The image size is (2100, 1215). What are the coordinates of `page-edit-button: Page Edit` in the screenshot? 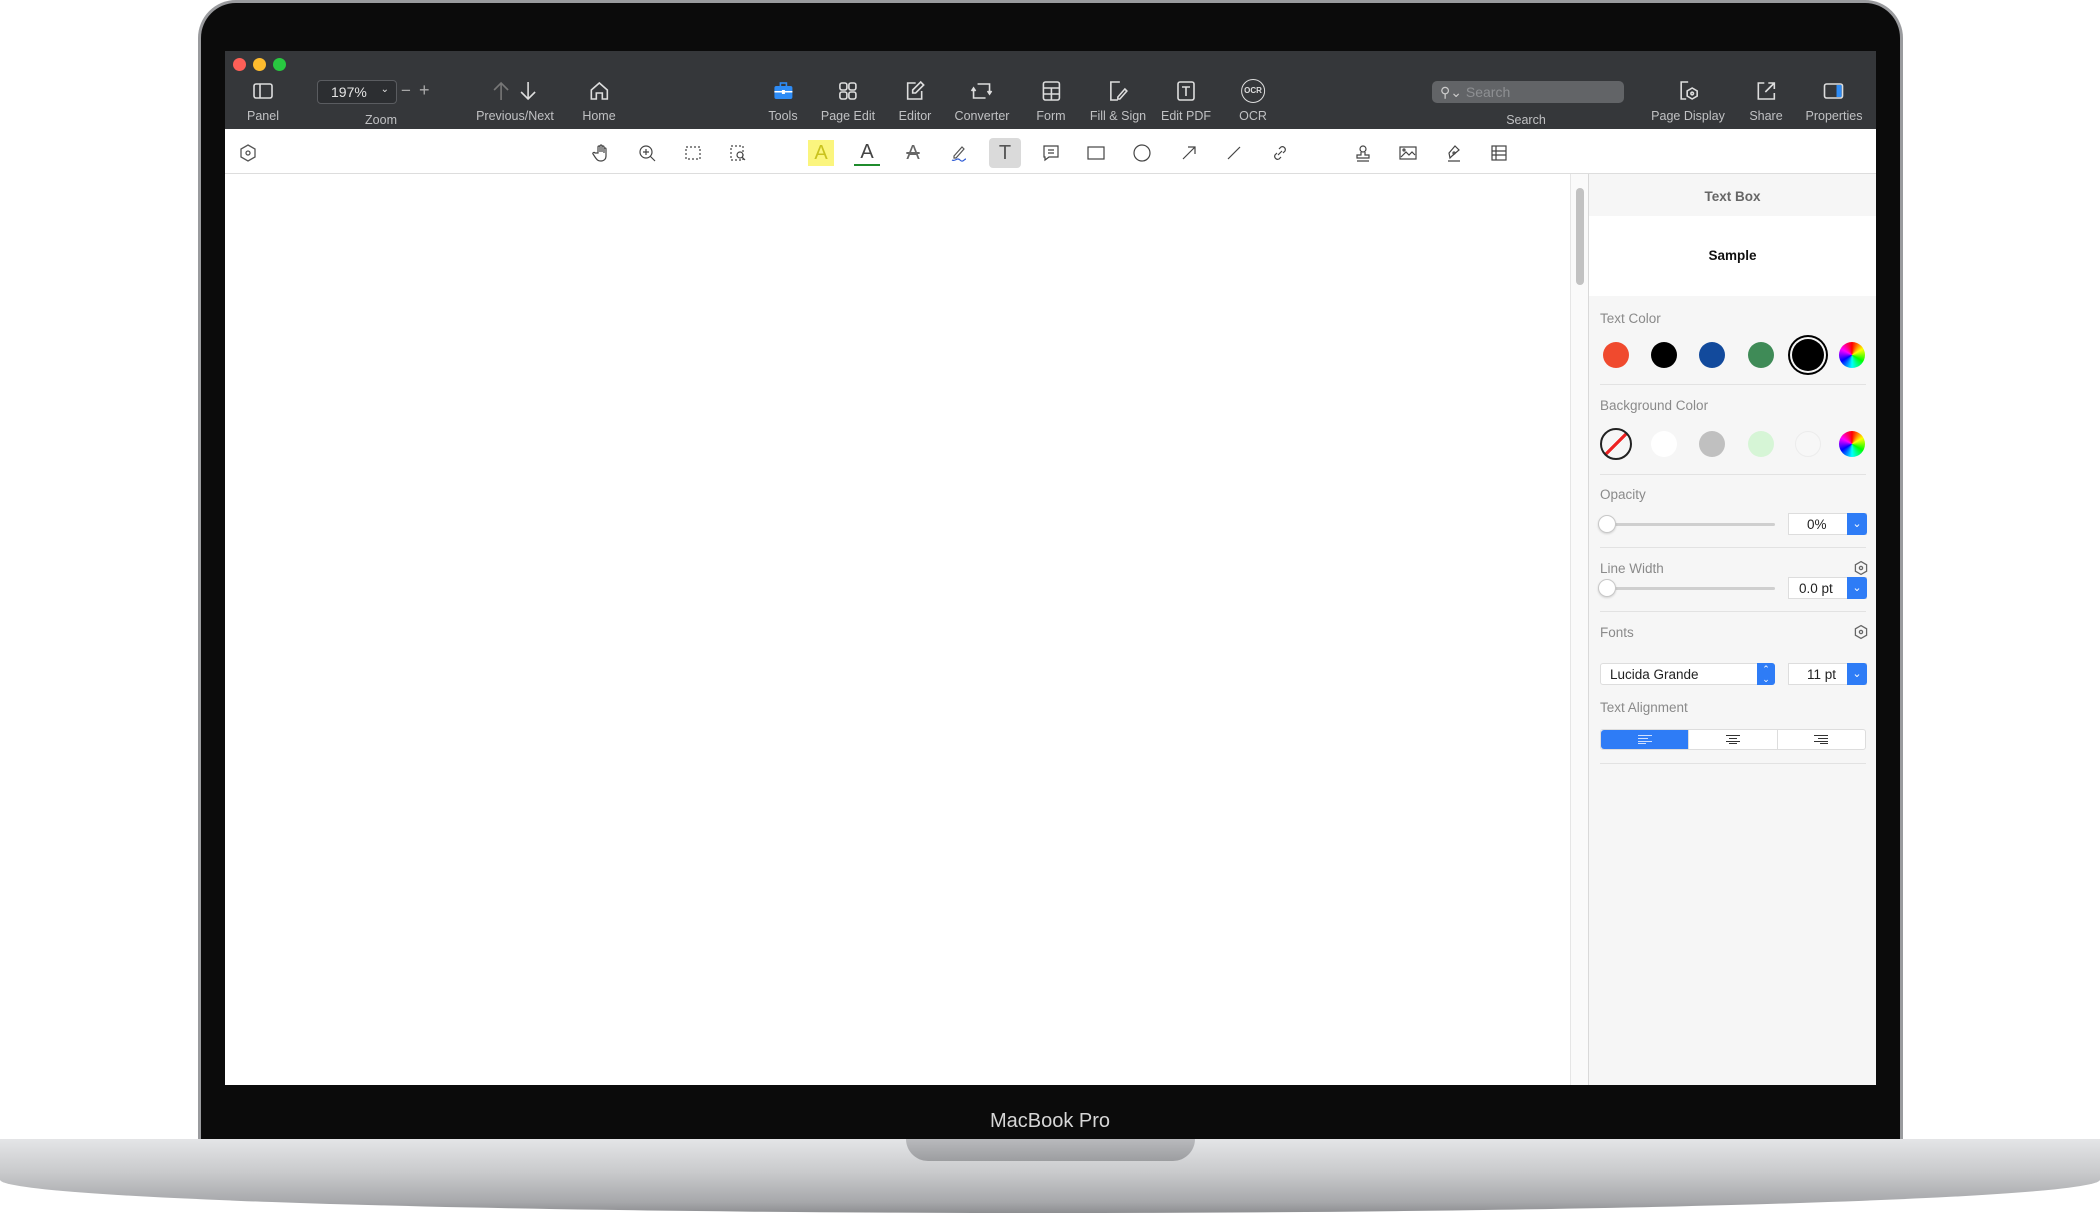 It's located at (848, 101).